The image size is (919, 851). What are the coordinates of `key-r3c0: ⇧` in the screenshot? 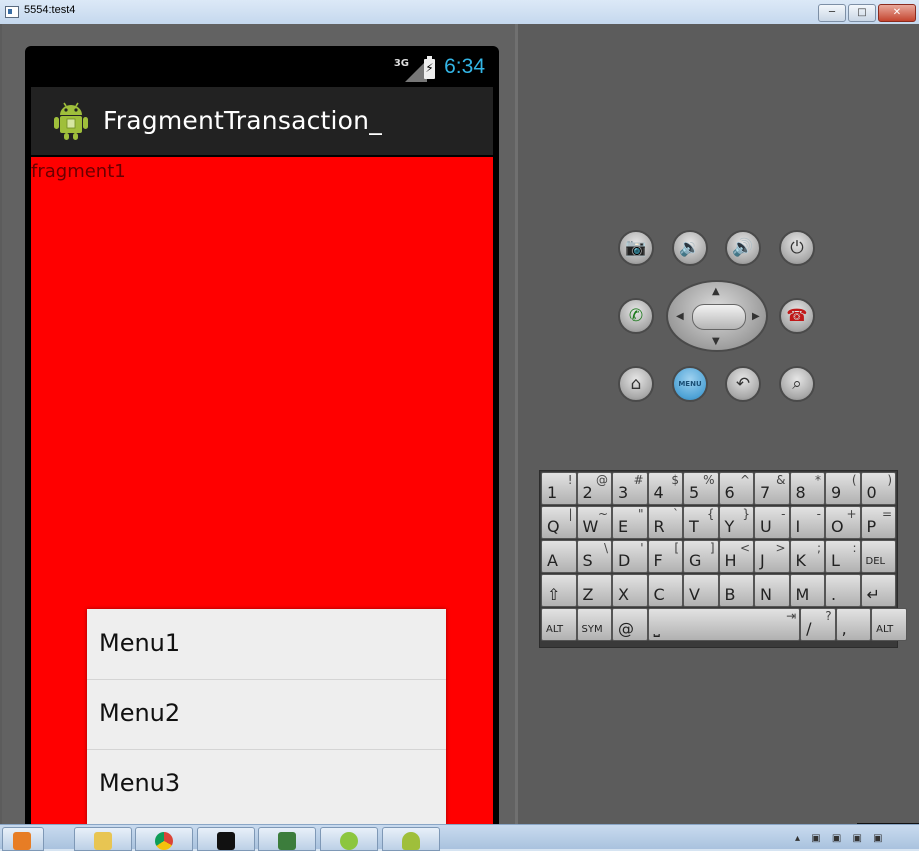 It's located at (559, 590).